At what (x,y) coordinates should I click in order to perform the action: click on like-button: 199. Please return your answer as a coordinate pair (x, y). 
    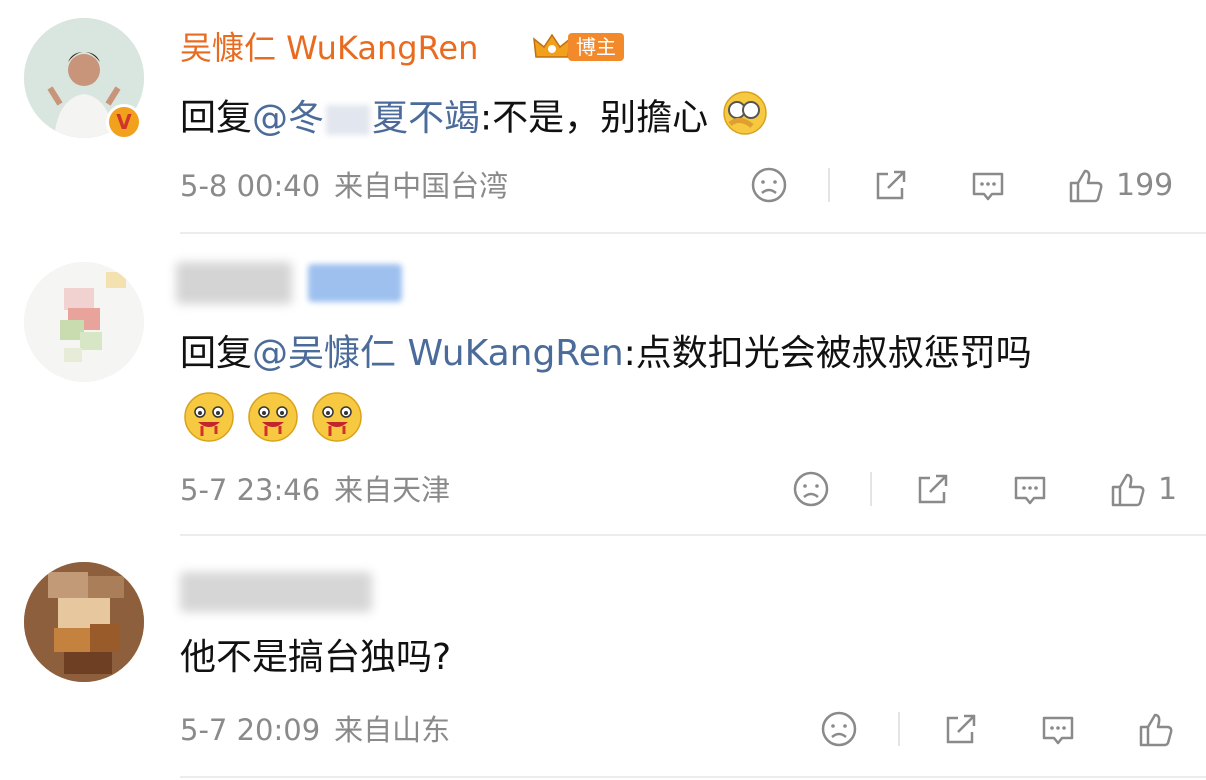
    Looking at the image, I should click on (1119, 186).